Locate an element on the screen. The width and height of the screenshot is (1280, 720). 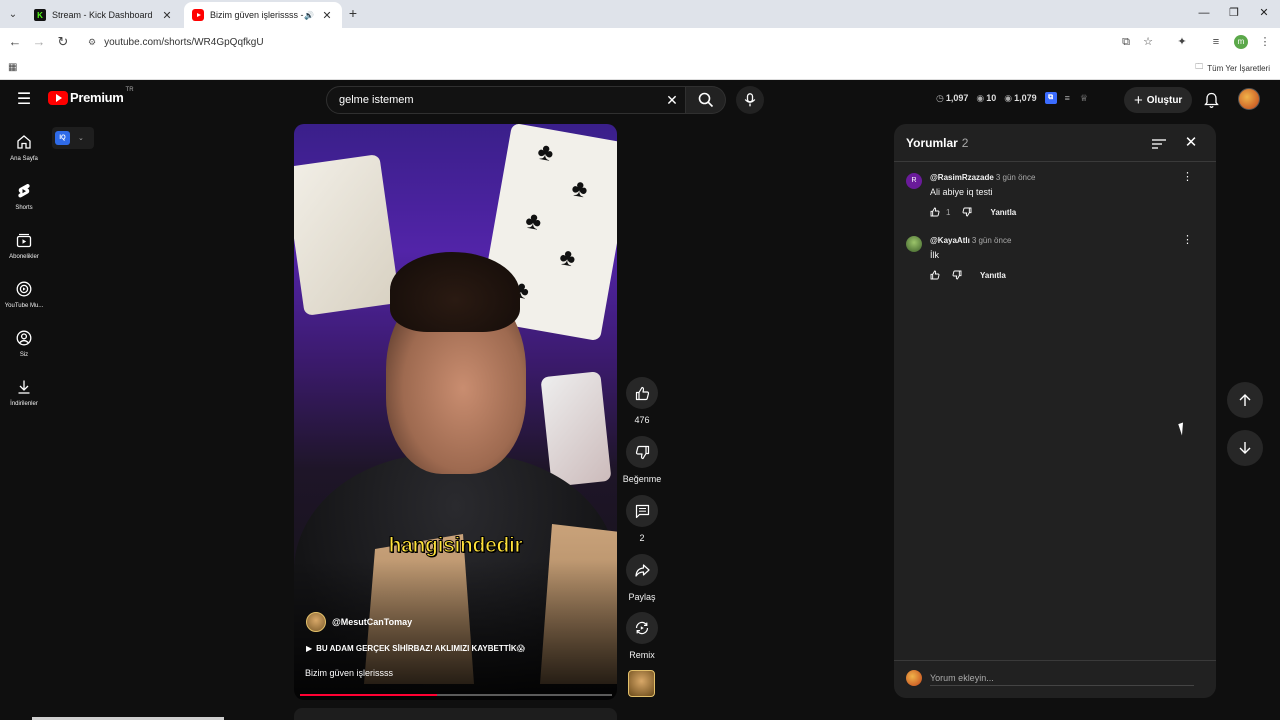
profile-icon is located at coordinates (24, 338).